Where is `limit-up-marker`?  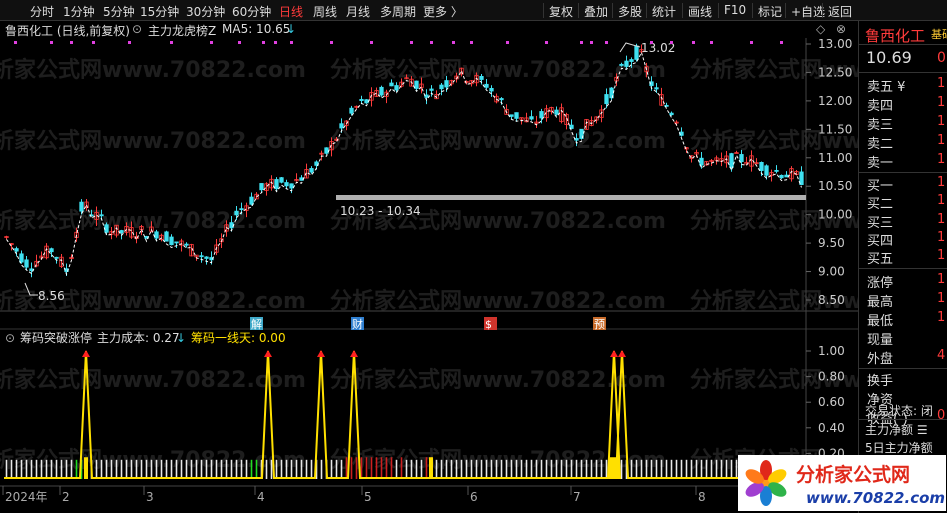
limit-up-marker is located at coordinates (614, 353).